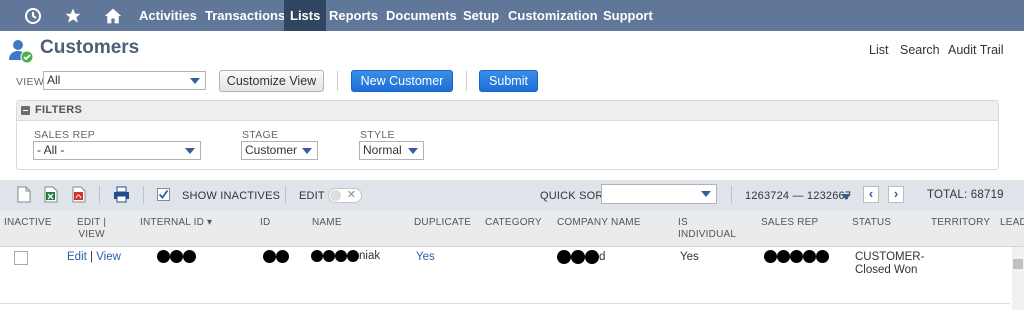 The height and width of the screenshot is (310, 1024). What do you see at coordinates (245, 15) in the screenshot?
I see `nav-transactions: Transactions` at bounding box center [245, 15].